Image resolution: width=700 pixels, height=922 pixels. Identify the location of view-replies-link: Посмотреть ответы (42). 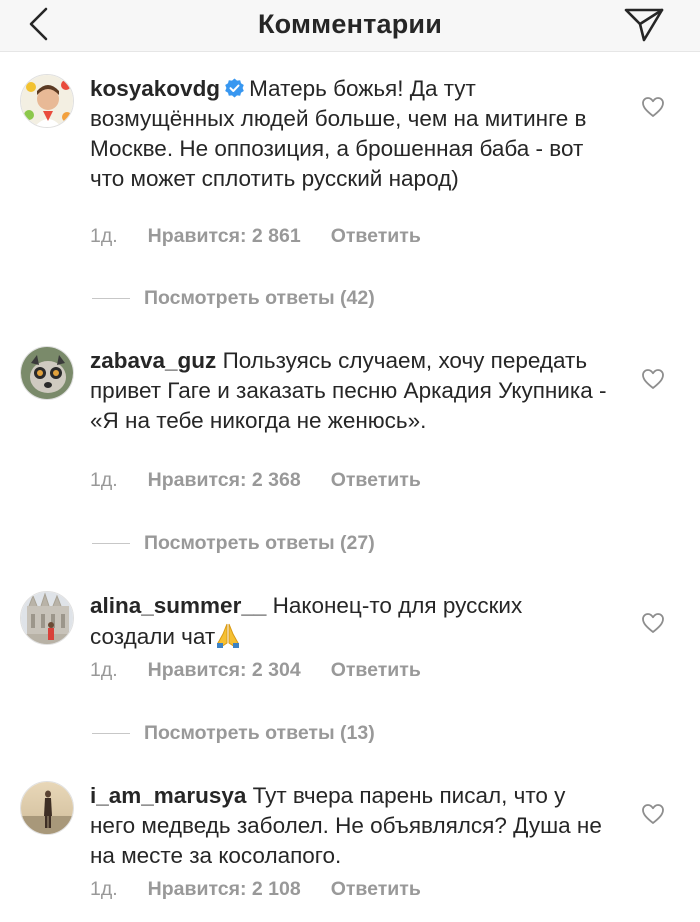
(233, 298).